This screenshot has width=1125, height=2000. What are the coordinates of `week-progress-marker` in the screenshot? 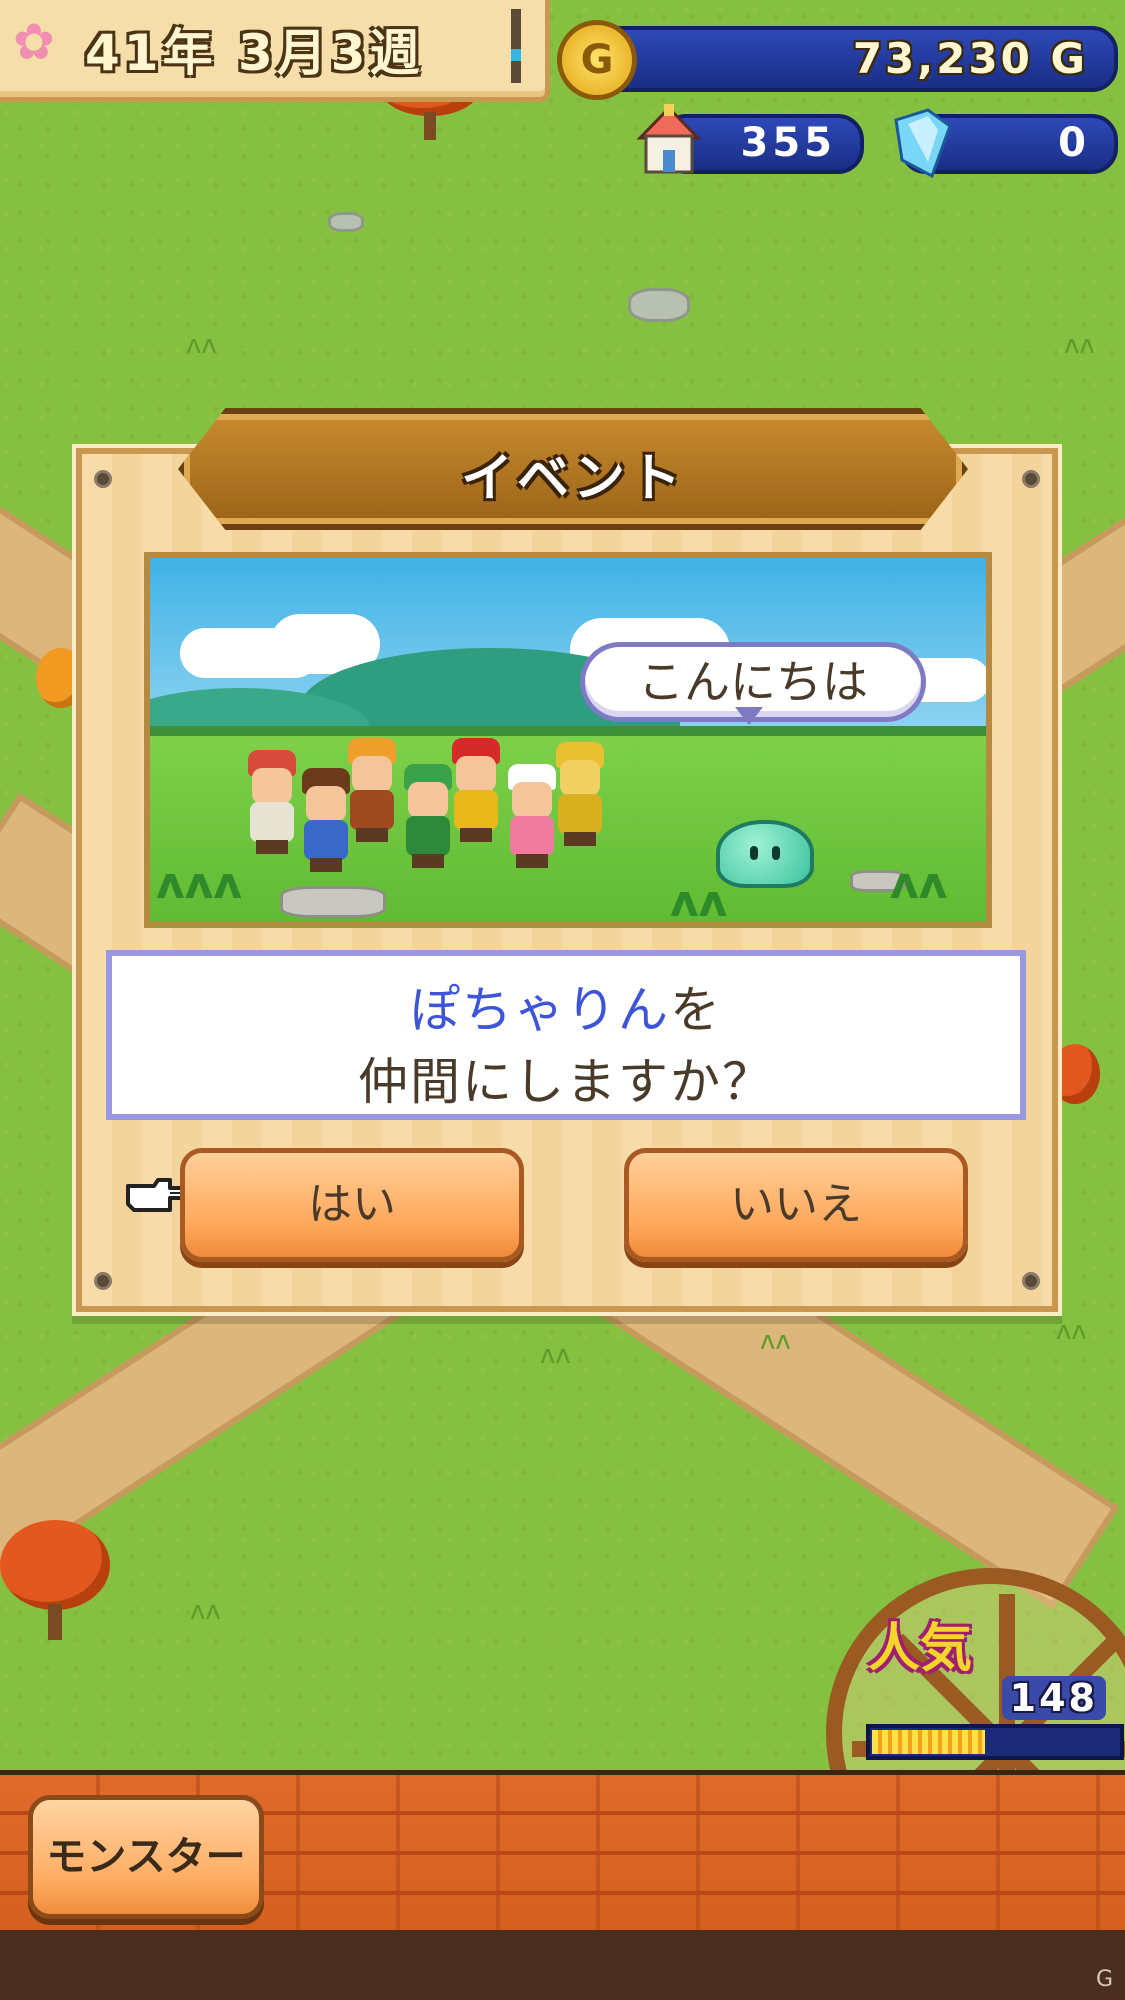 It's located at (516, 46).